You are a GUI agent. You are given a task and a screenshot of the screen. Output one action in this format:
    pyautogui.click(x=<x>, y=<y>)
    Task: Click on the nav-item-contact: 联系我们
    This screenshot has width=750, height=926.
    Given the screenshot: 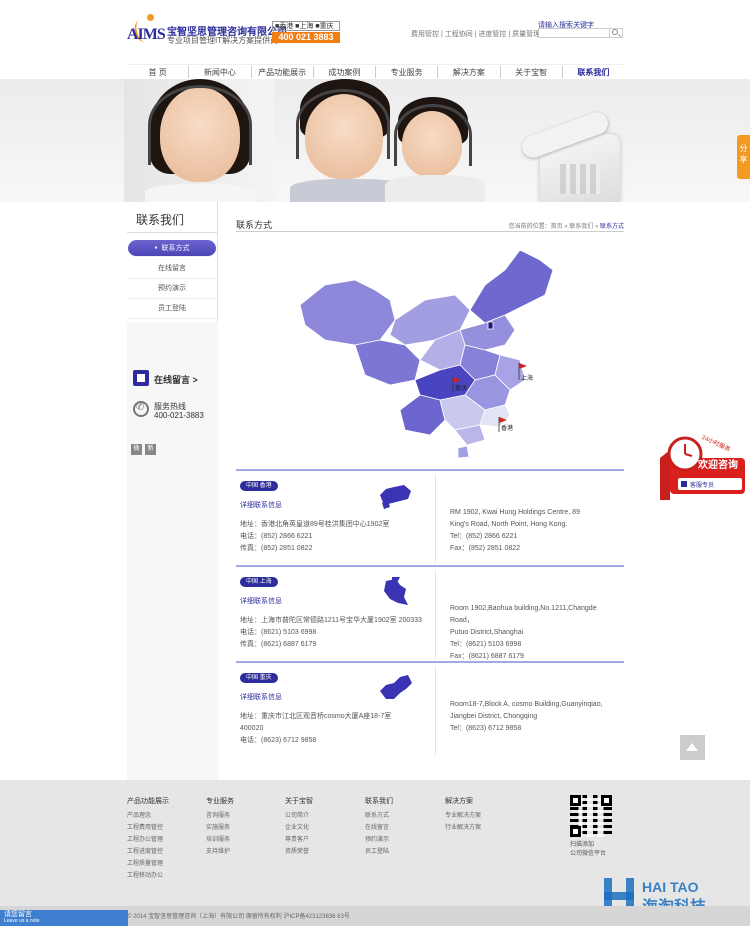 What is the action you would take?
    pyautogui.click(x=592, y=72)
    